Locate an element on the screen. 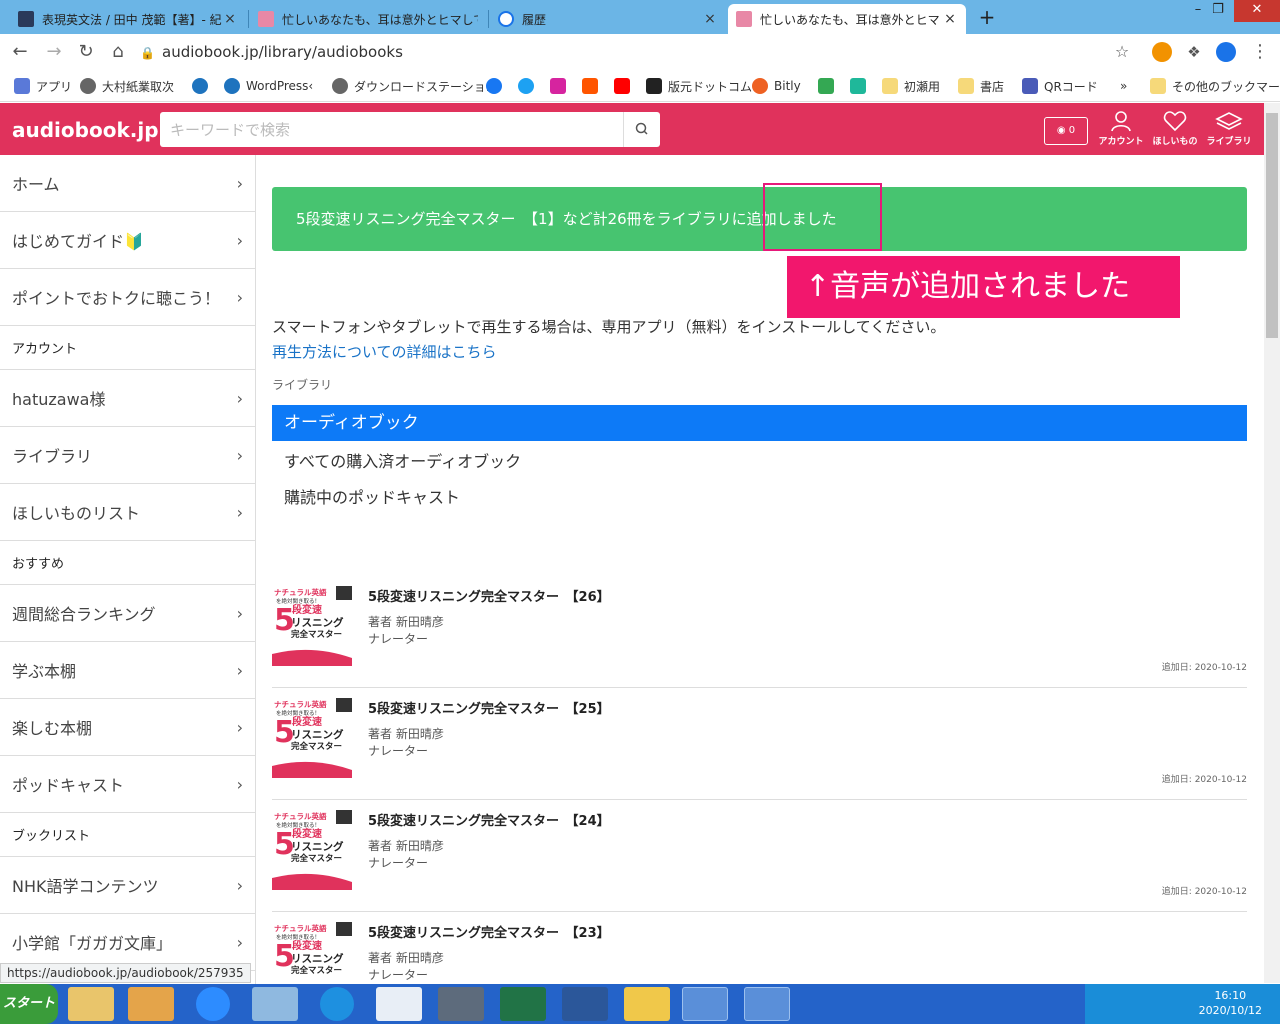  restore-button: ❐ is located at coordinates (1218, 11).